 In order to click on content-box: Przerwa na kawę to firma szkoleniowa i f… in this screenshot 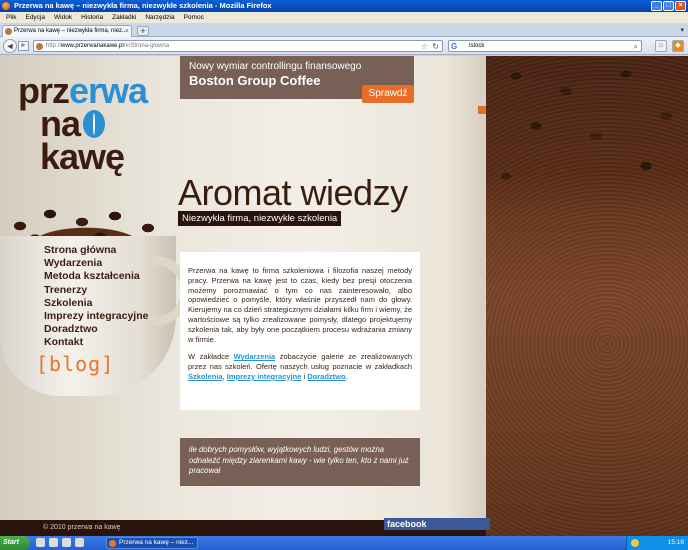, I will do `click(300, 331)`.